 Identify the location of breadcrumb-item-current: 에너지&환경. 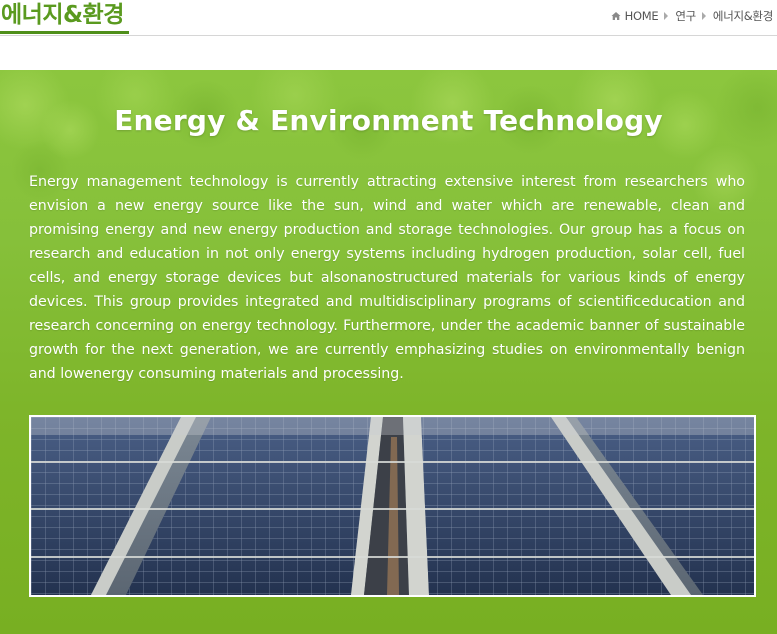
(743, 16).